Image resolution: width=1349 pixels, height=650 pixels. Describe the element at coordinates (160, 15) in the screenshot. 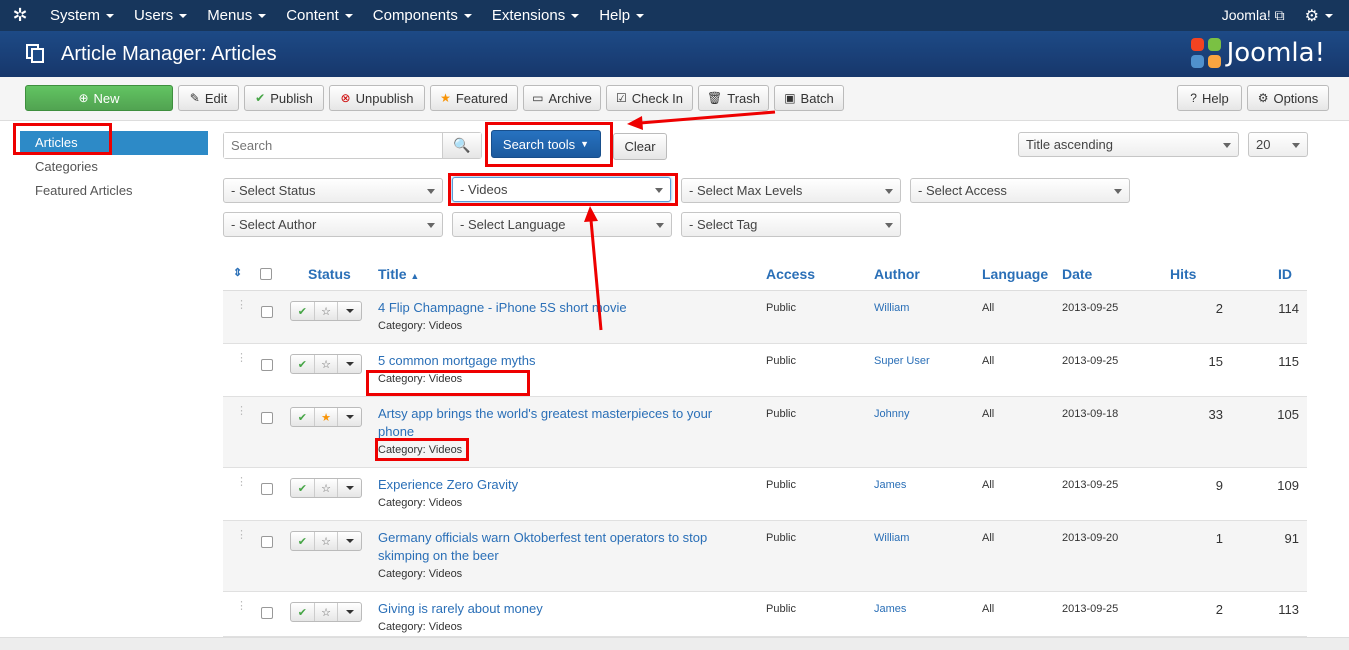

I see `menu-users: Users` at that location.